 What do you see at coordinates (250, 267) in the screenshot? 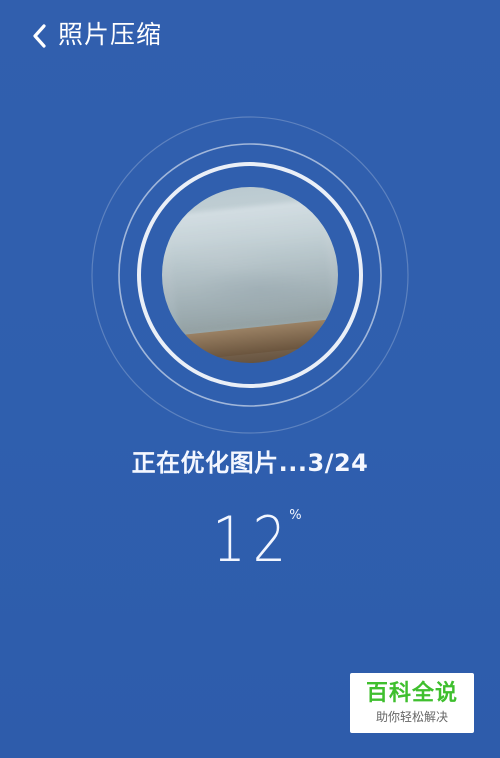
I see `photo-content` at bounding box center [250, 267].